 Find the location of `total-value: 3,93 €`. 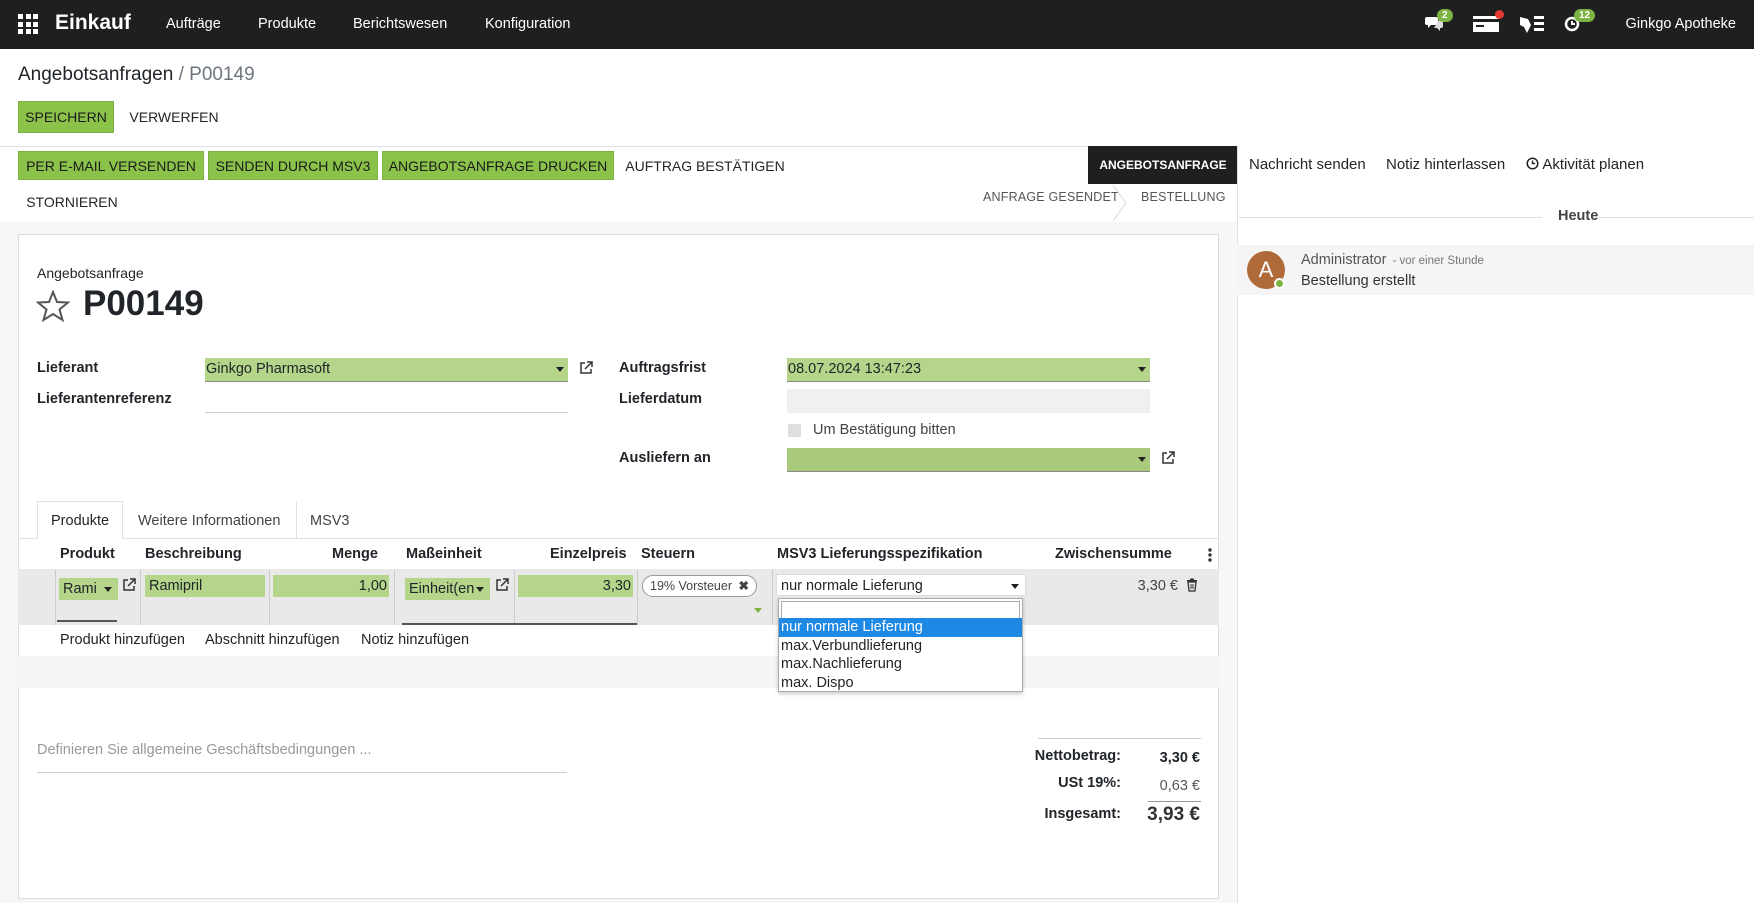

total-value: 3,93 € is located at coordinates (1173, 814).